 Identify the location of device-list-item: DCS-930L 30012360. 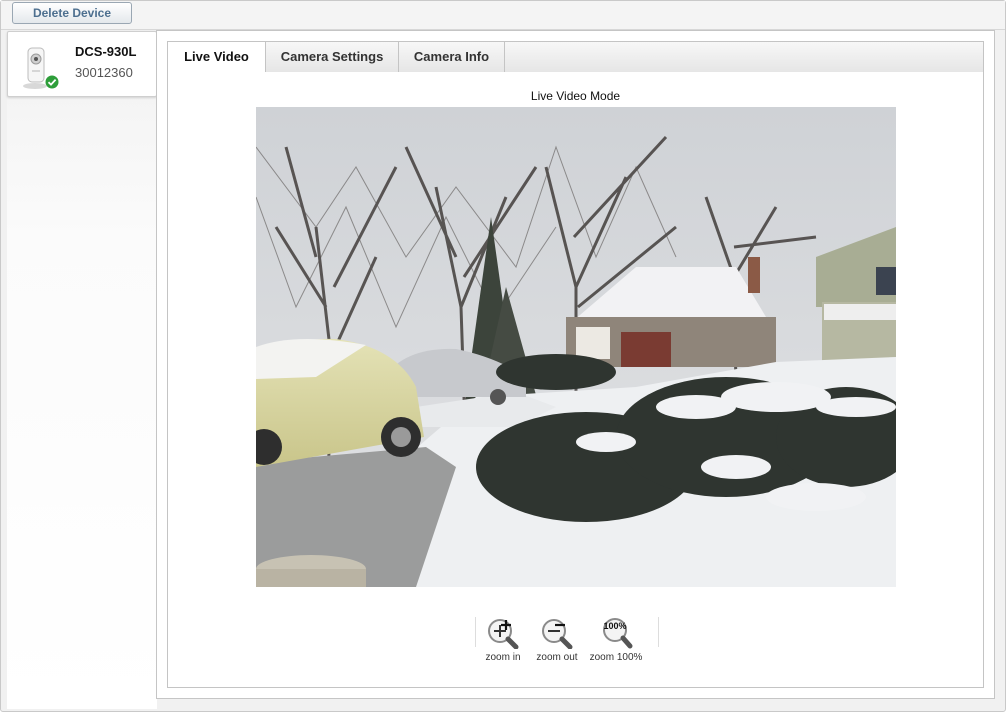
(82, 64).